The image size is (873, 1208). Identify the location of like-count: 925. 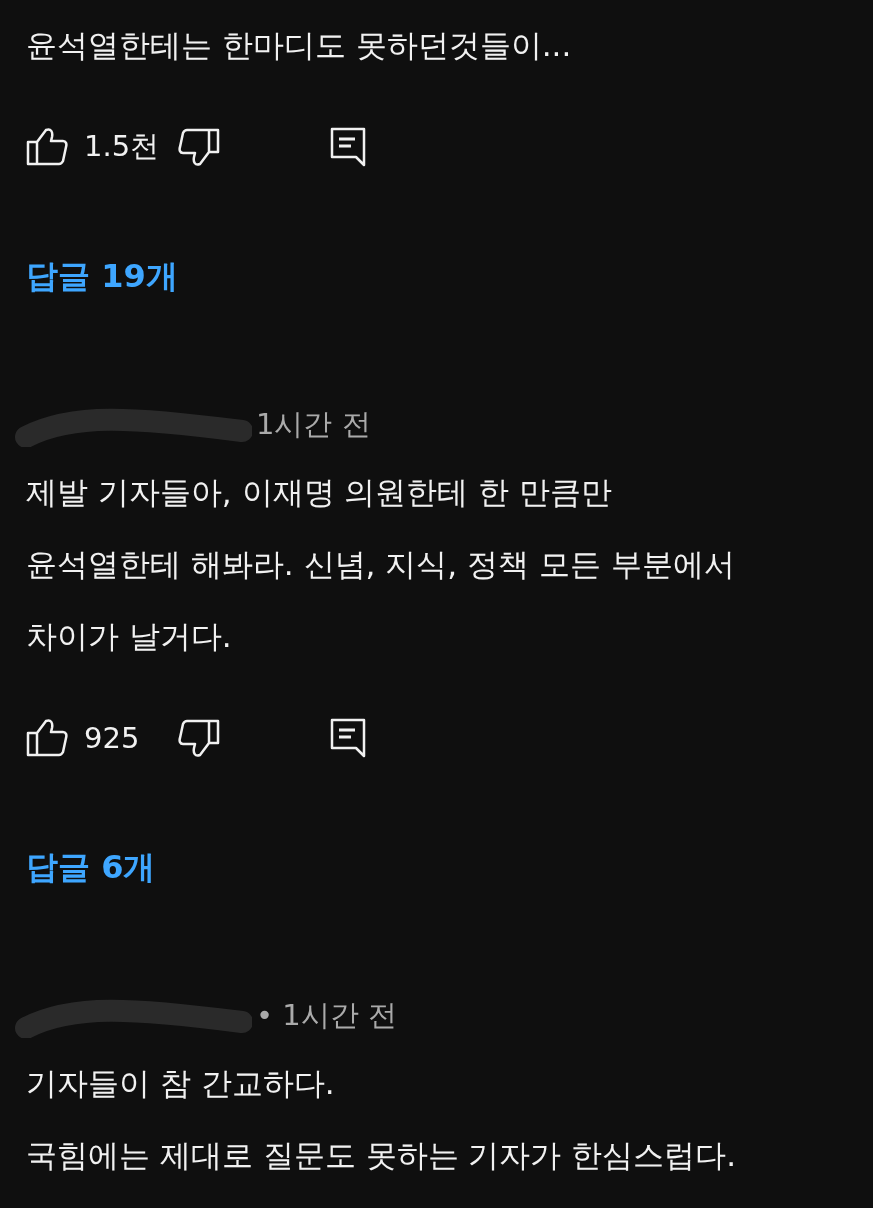
(112, 738).